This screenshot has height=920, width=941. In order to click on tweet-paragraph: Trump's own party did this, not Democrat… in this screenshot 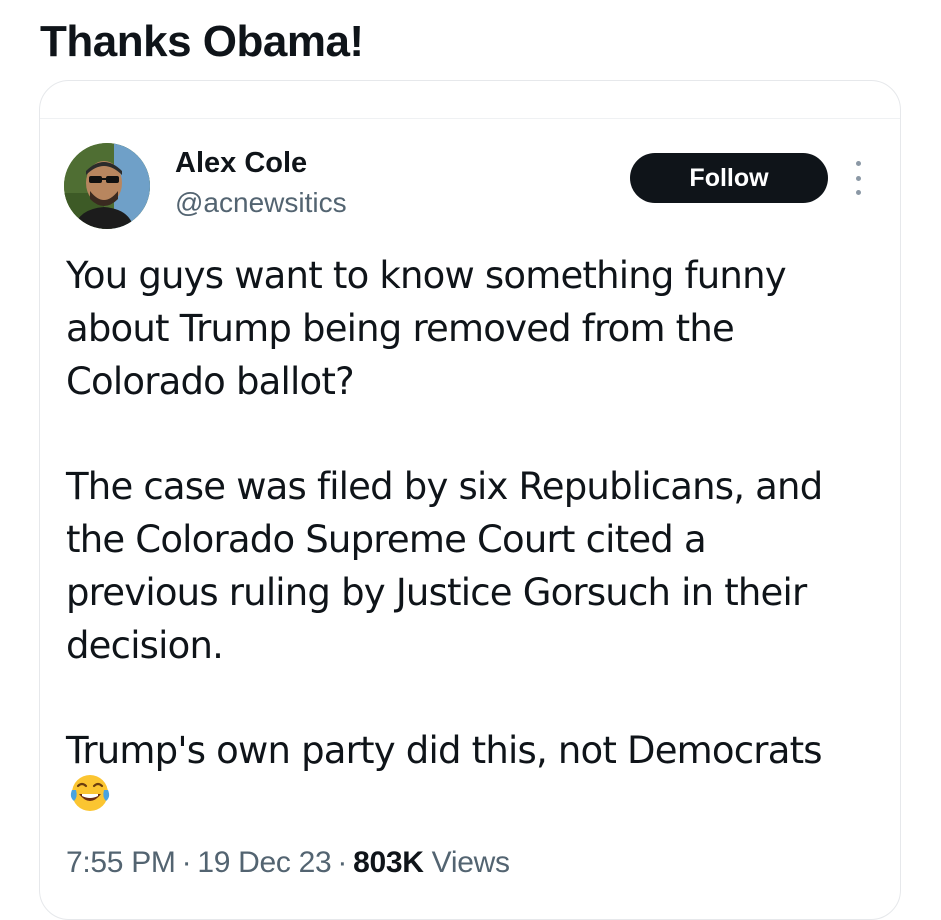, I will do `click(444, 750)`.